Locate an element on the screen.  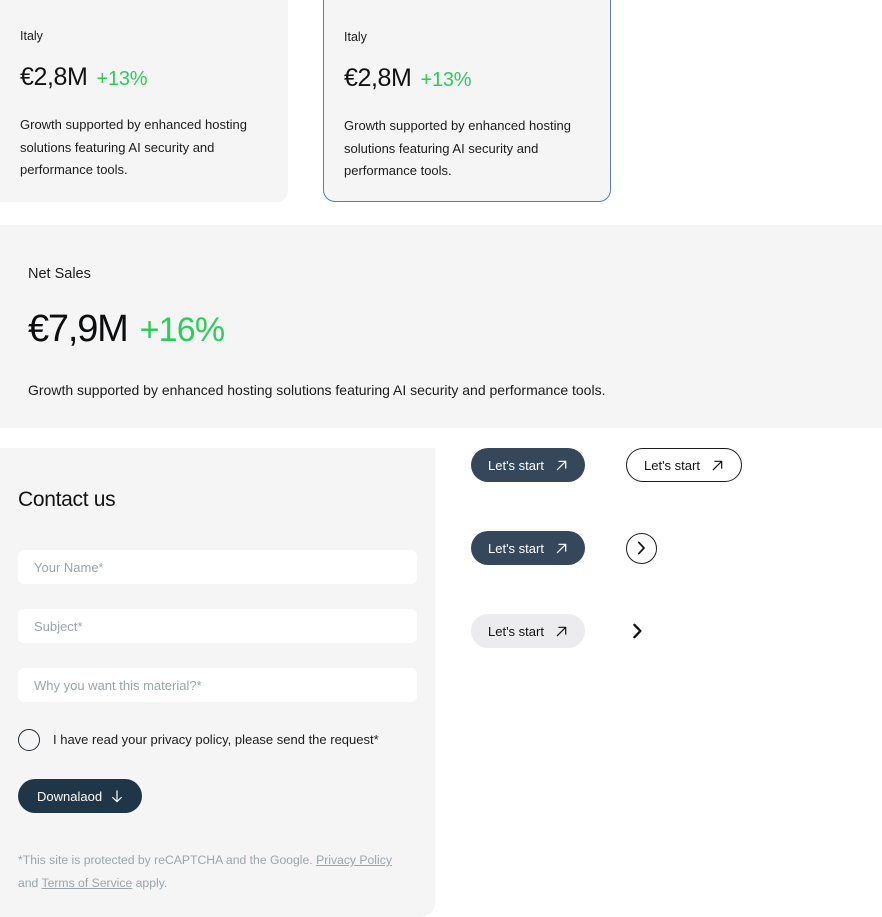
privacy-policy-link: Privacy Policy is located at coordinates (354, 860).